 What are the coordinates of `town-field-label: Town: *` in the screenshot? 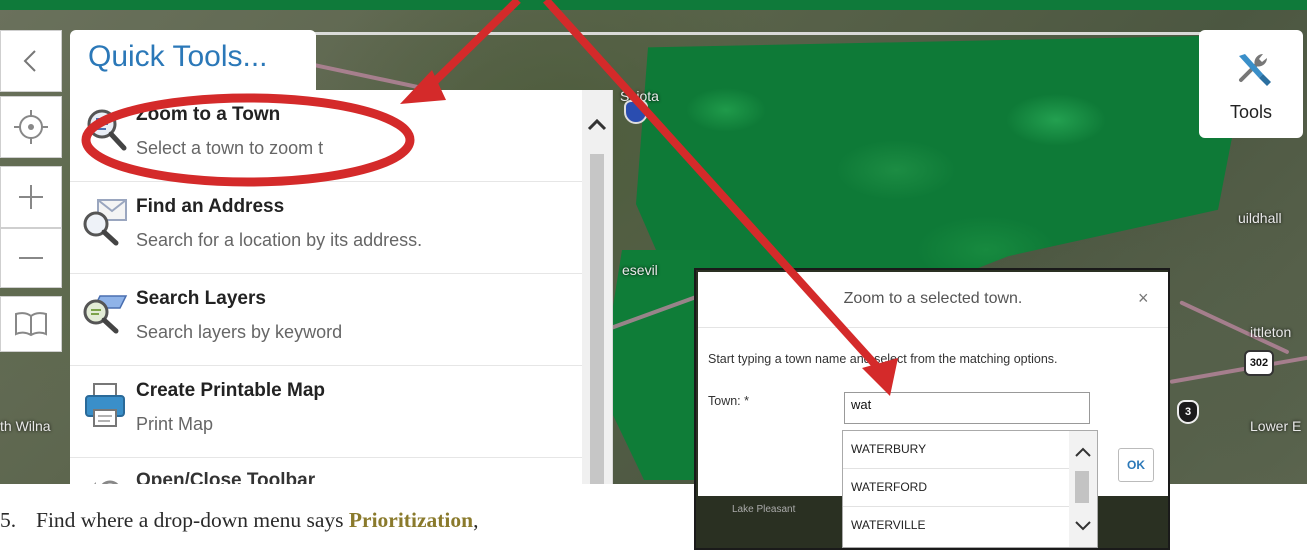 It's located at (728, 401).